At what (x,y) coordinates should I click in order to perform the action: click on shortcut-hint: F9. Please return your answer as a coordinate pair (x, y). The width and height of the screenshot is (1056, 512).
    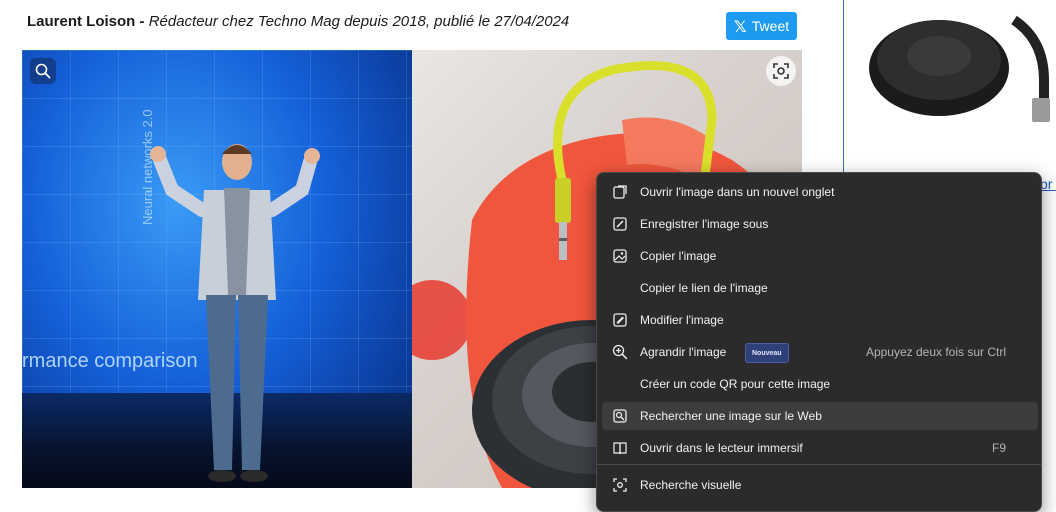
    Looking at the image, I should click on (998, 448).